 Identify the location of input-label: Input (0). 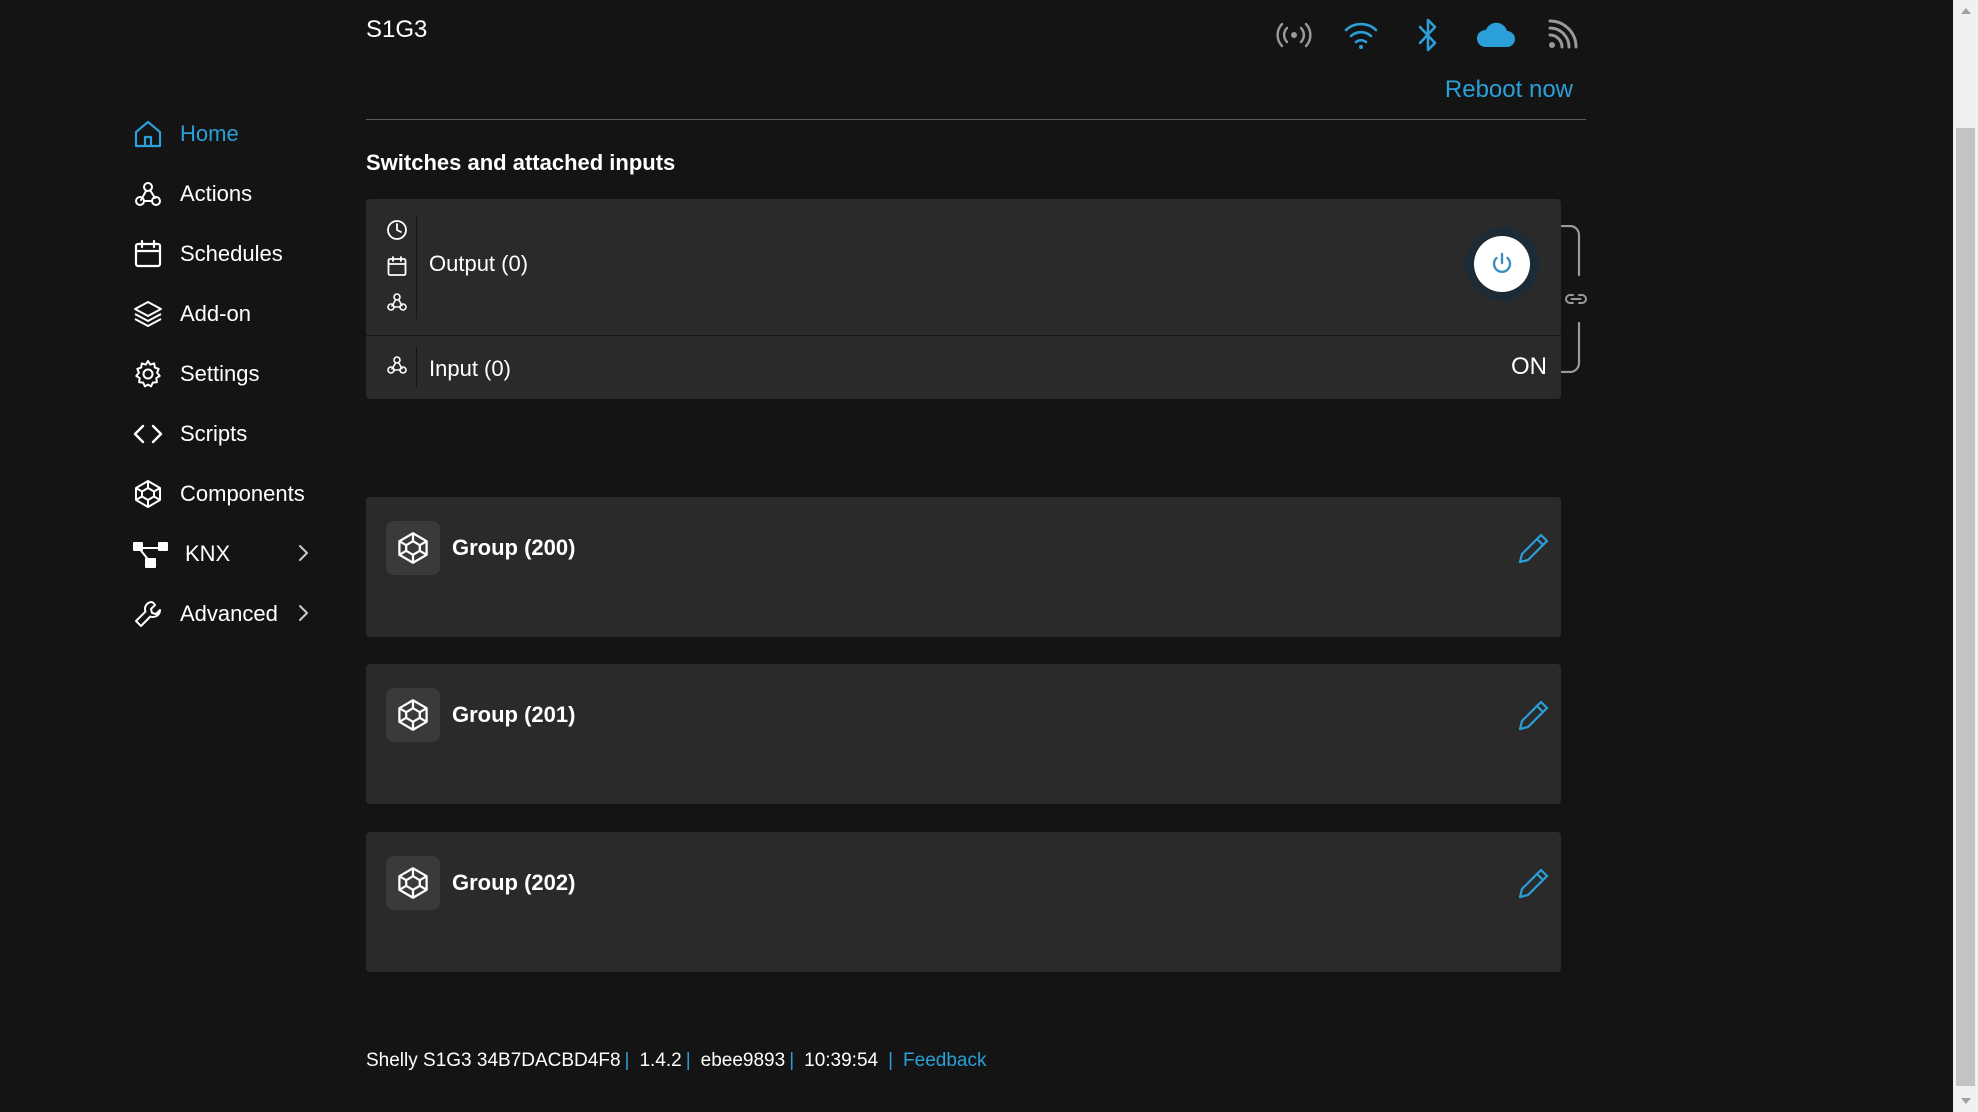
(470, 368).